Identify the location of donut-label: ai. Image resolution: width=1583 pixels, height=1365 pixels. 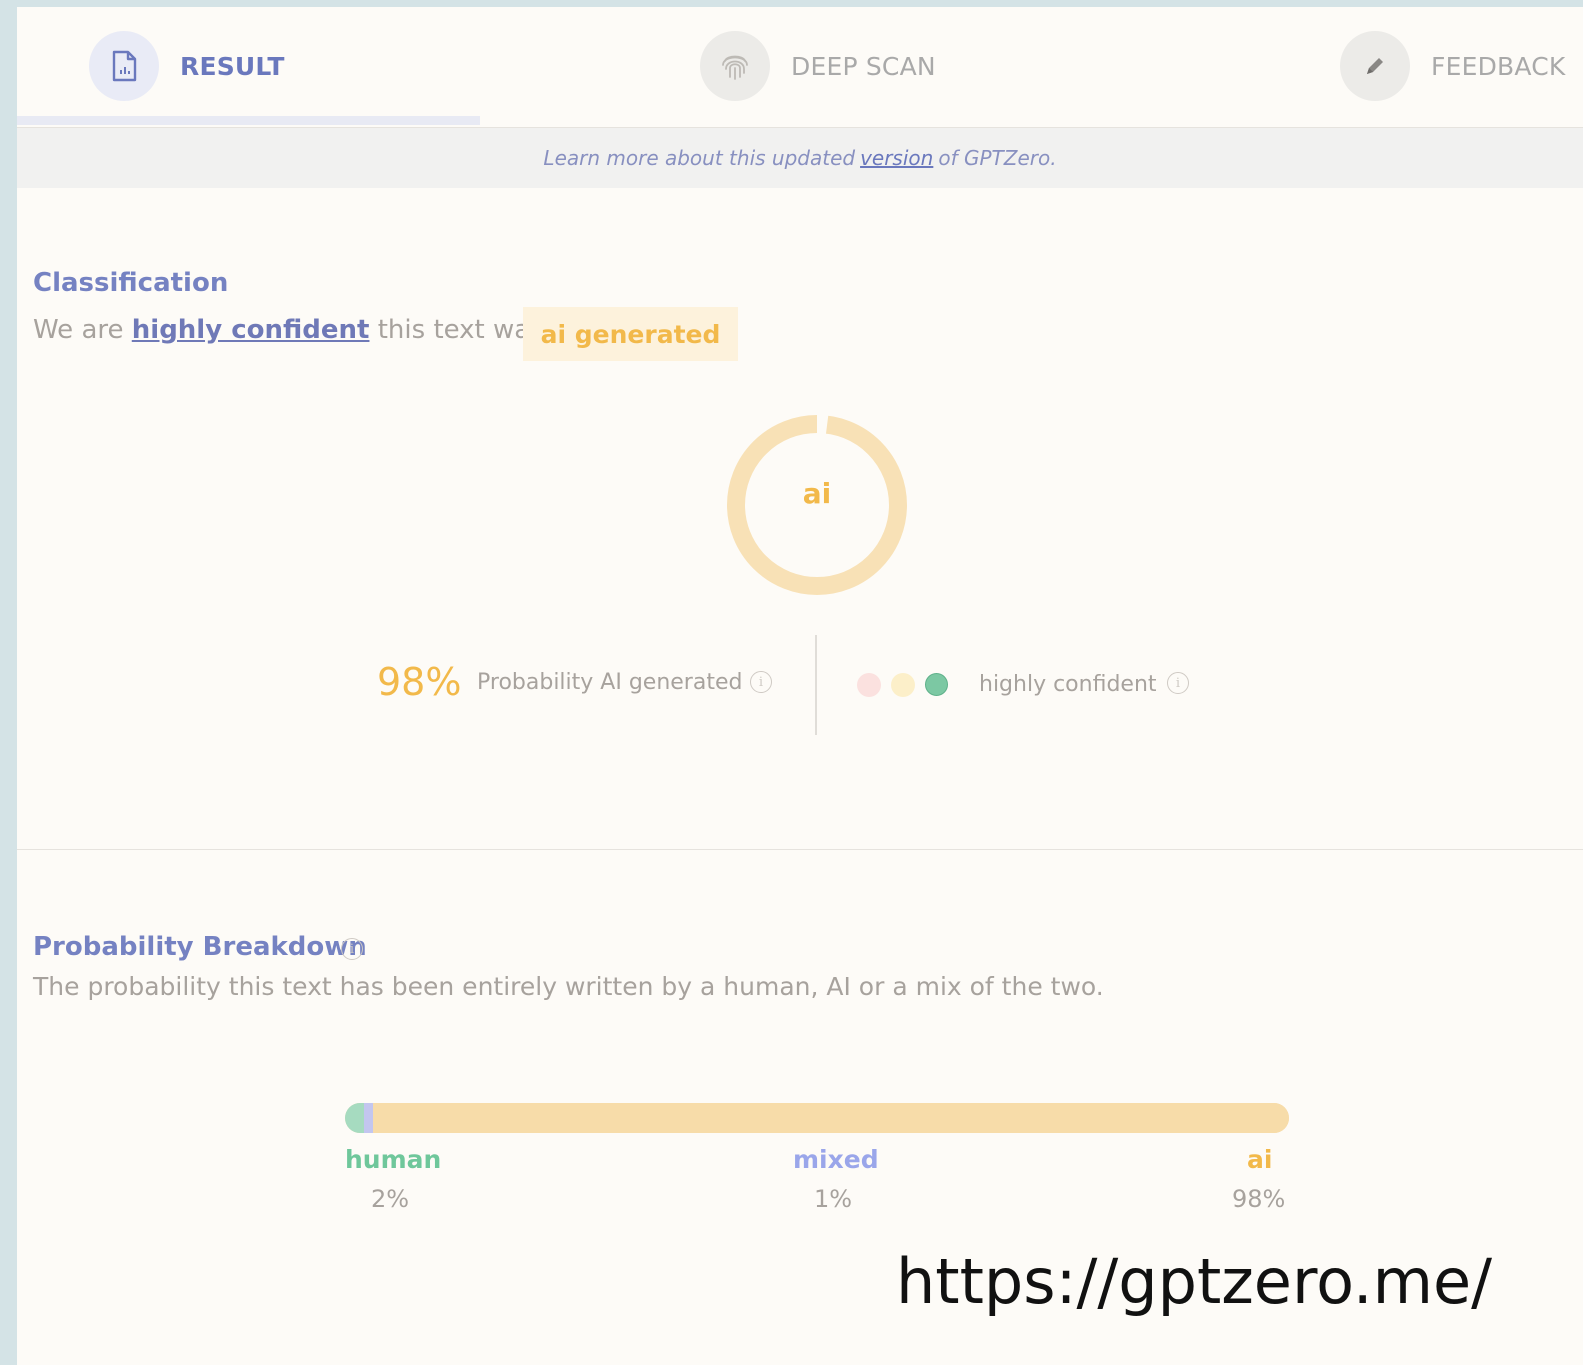
(817, 493).